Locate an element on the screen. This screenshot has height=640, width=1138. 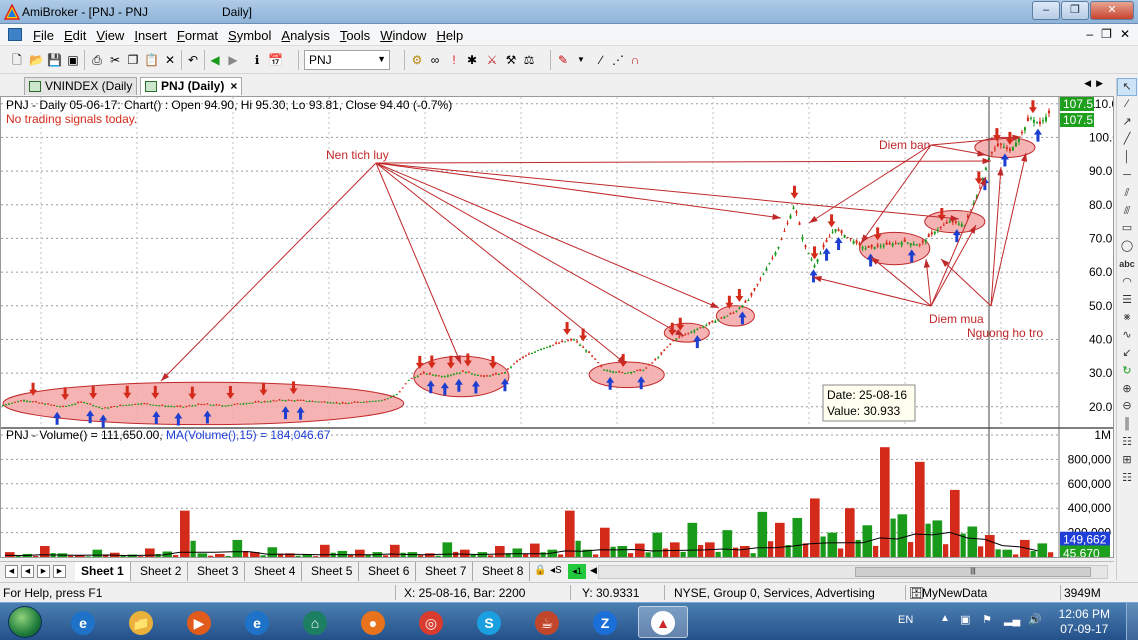
start-button is located at coordinates (25, 622).